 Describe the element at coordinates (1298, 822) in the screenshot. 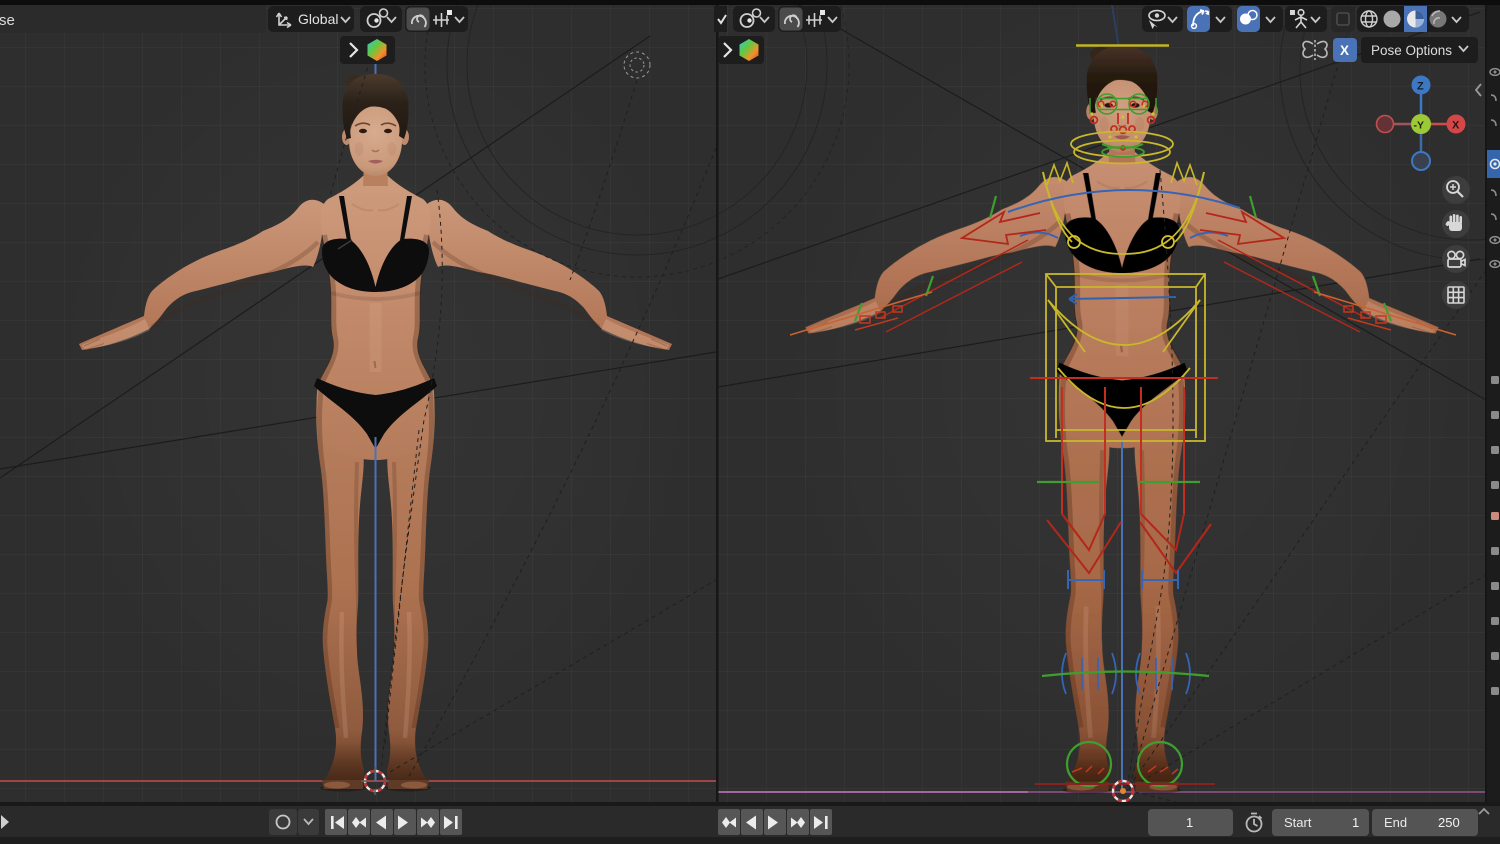

I see `svg-text: Start` at that location.